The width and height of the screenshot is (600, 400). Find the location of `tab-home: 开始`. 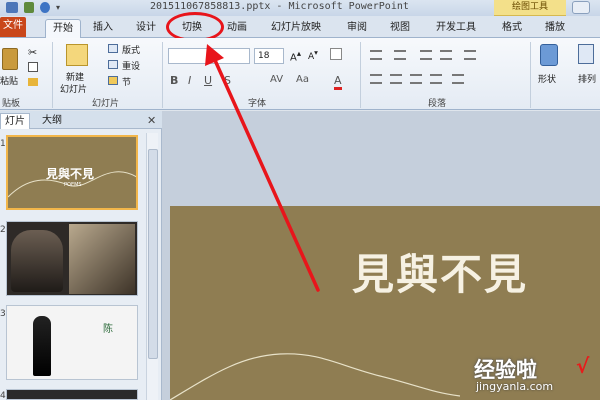

tab-home: 开始 is located at coordinates (63, 28).